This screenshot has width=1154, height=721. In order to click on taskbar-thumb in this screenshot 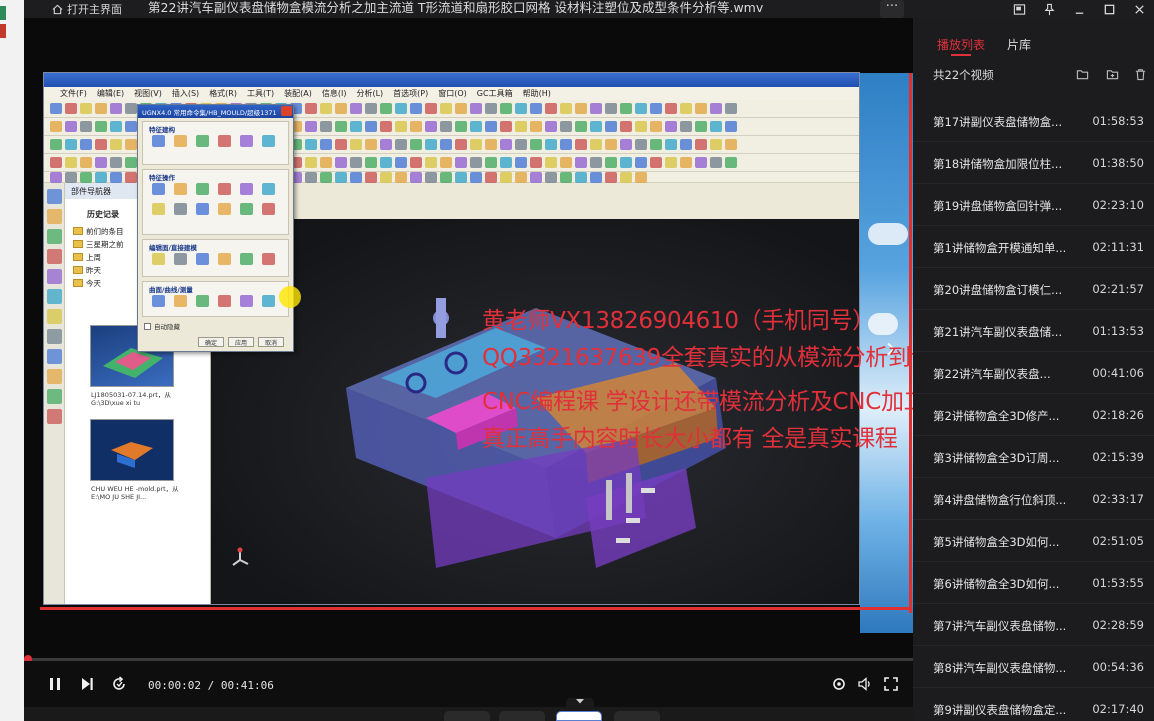, I will do `click(522, 716)`.